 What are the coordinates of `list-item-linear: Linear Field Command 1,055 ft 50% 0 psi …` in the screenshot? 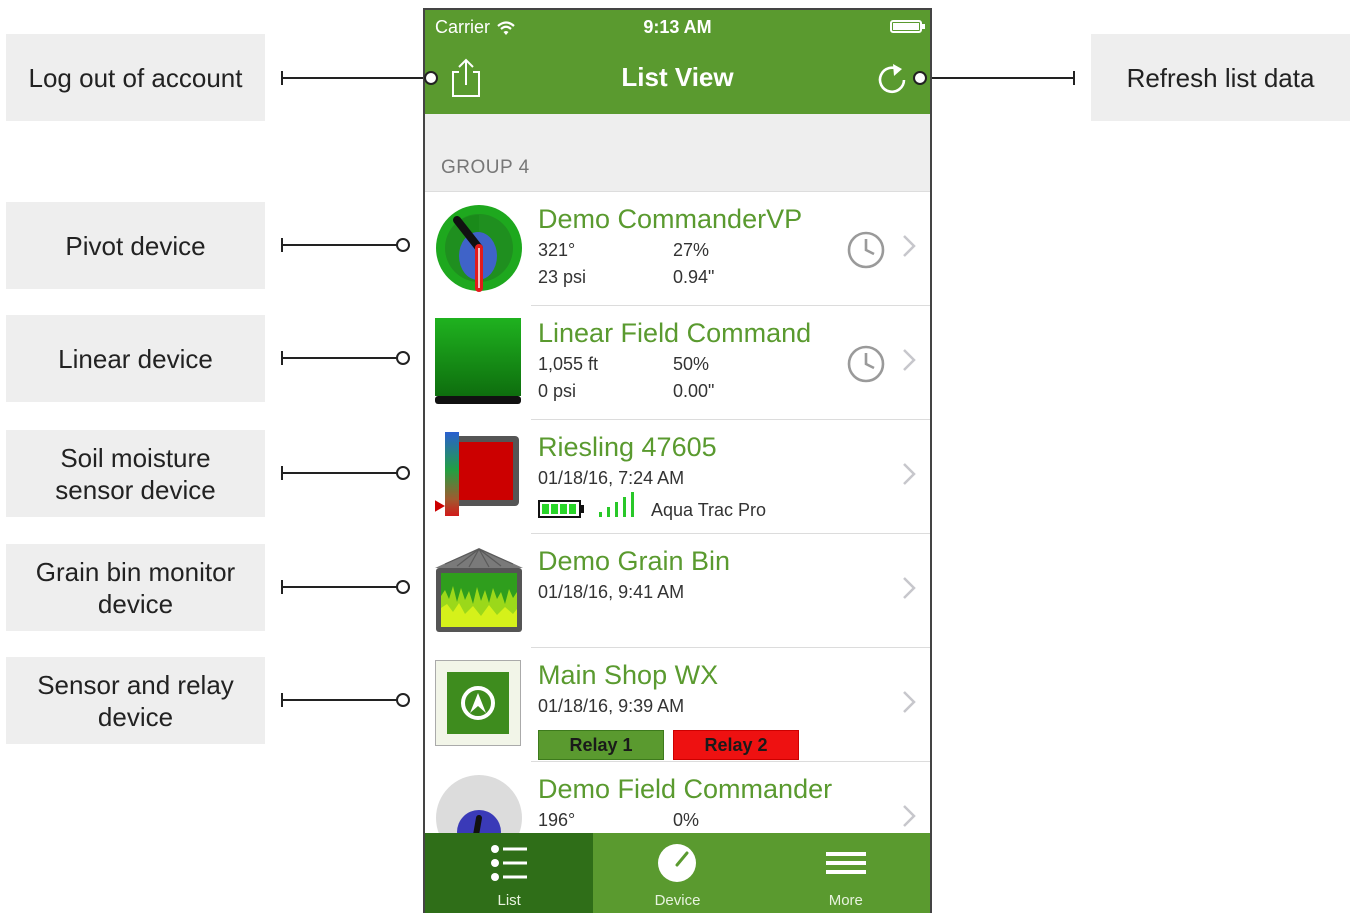 It's located at (677, 363).